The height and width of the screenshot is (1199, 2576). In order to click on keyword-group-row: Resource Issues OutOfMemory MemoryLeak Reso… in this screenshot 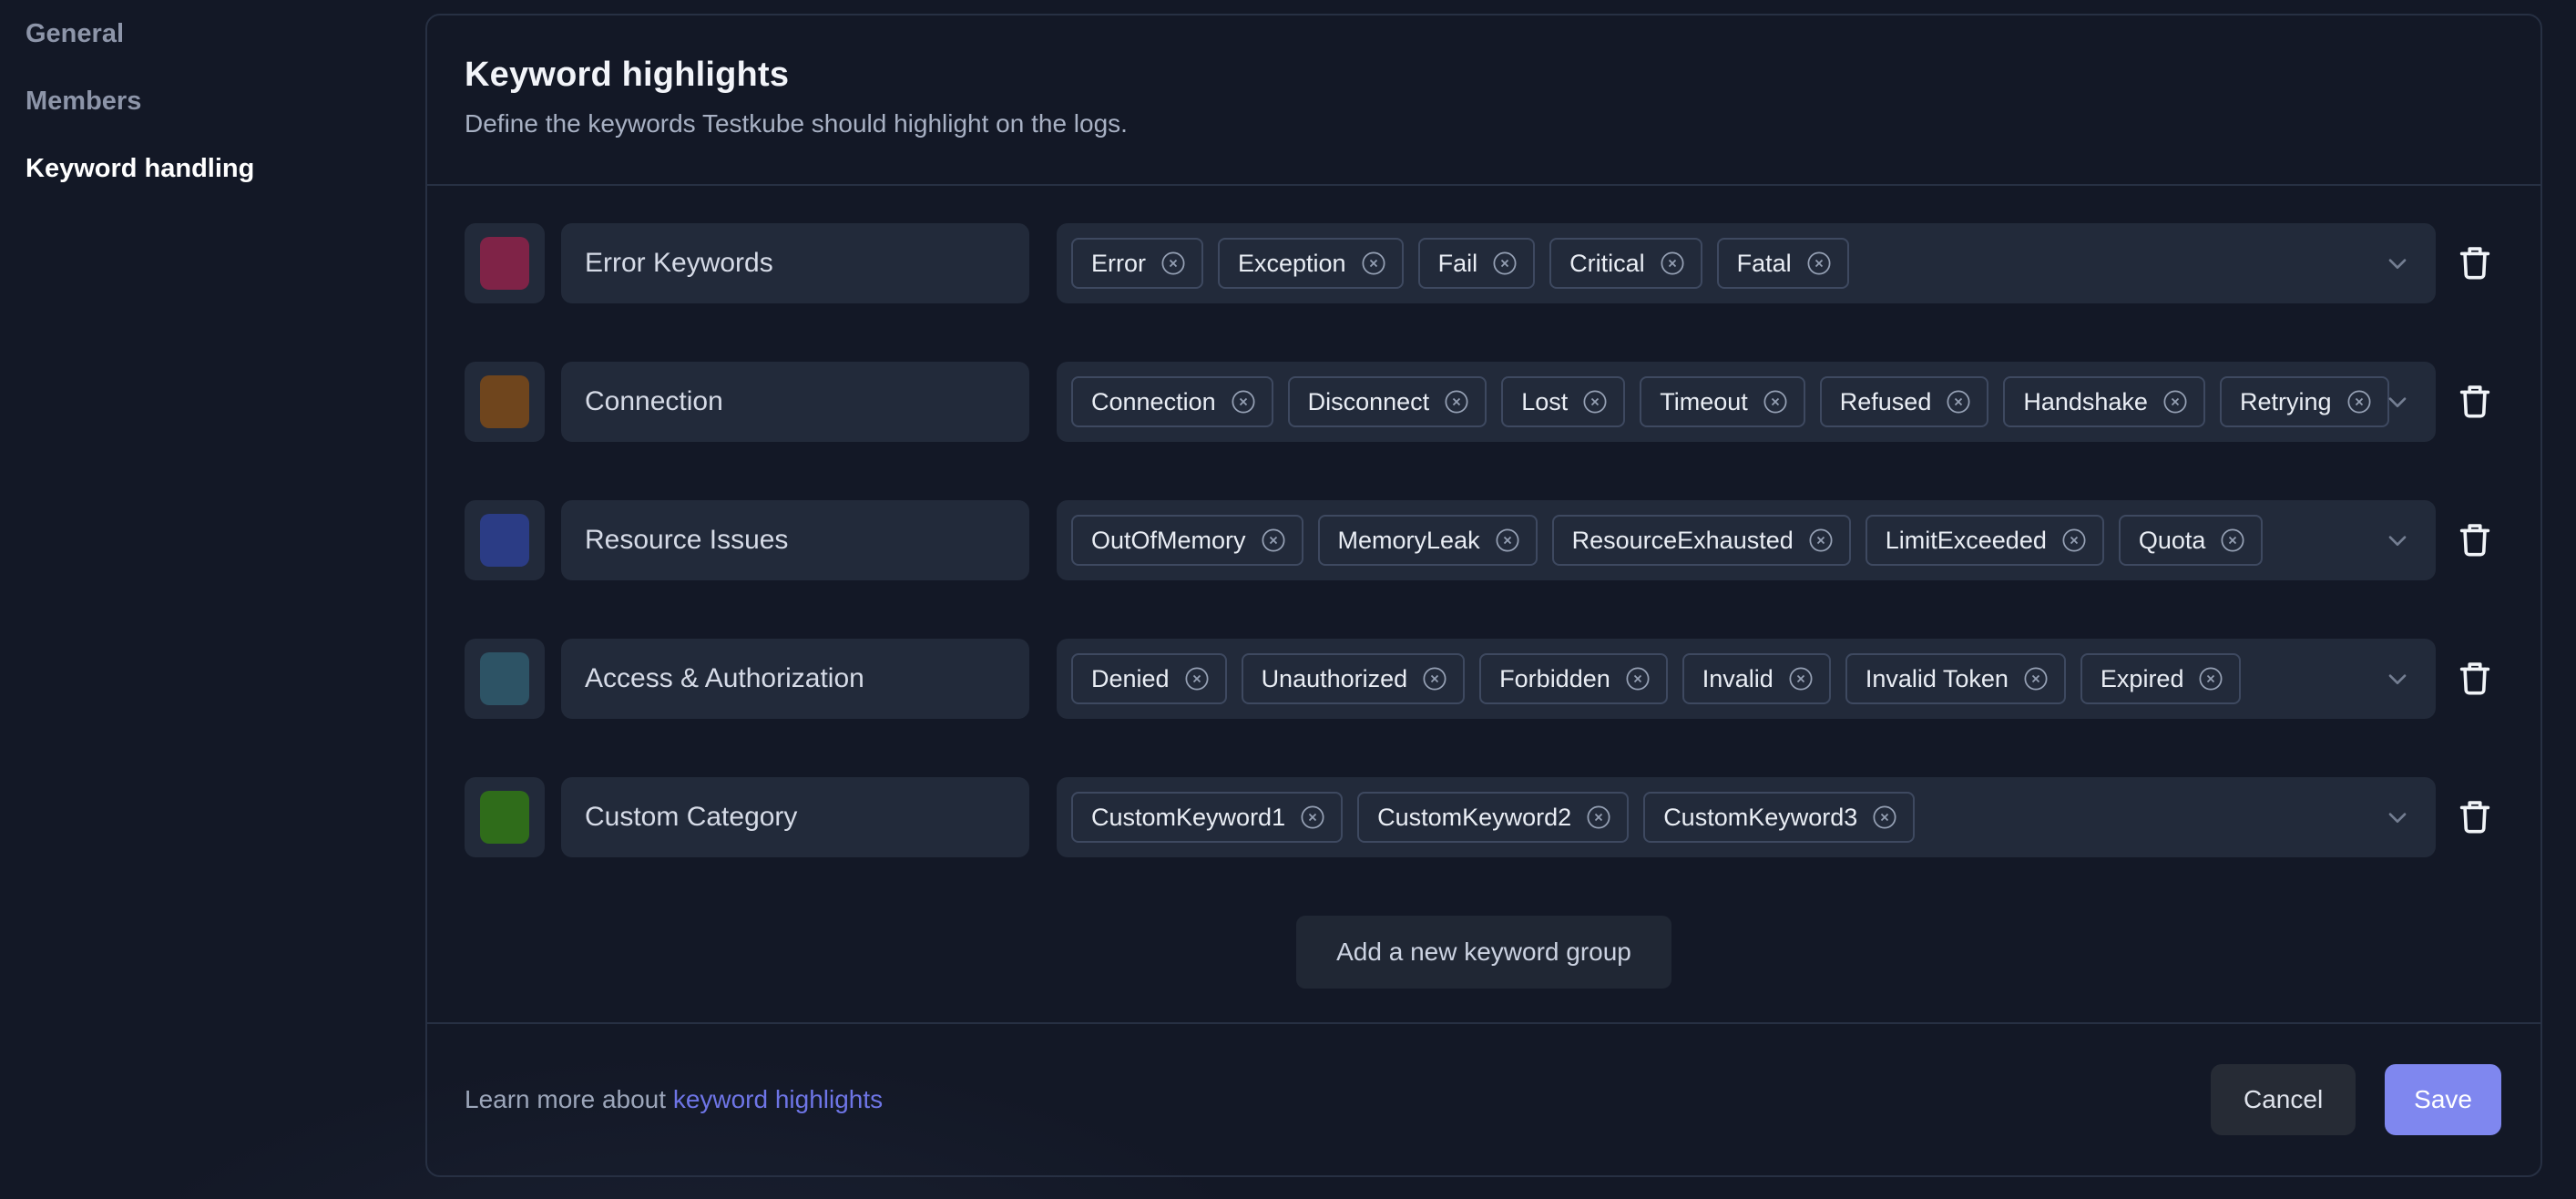, I will do `click(1484, 540)`.